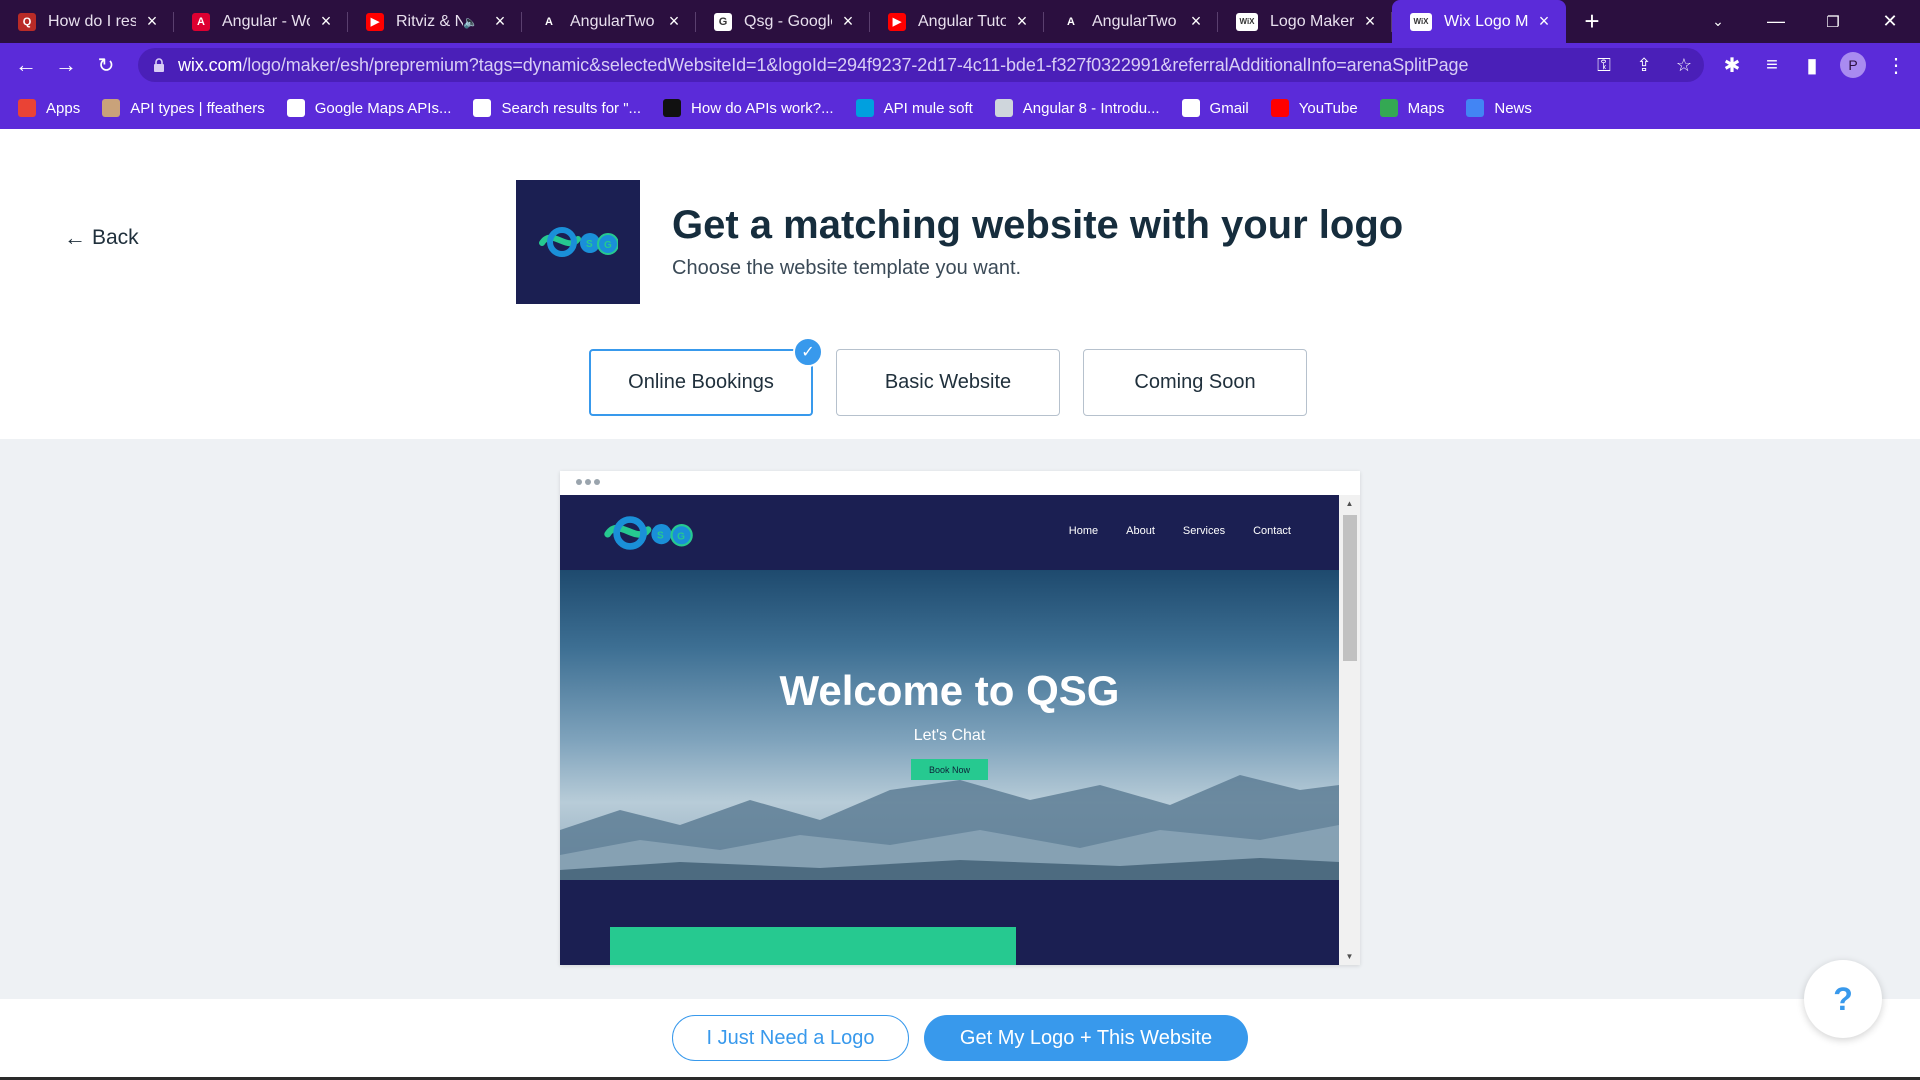 Image resolution: width=1920 pixels, height=1080 pixels. What do you see at coordinates (1314, 108) in the screenshot?
I see `bookmark-item: YouTube` at bounding box center [1314, 108].